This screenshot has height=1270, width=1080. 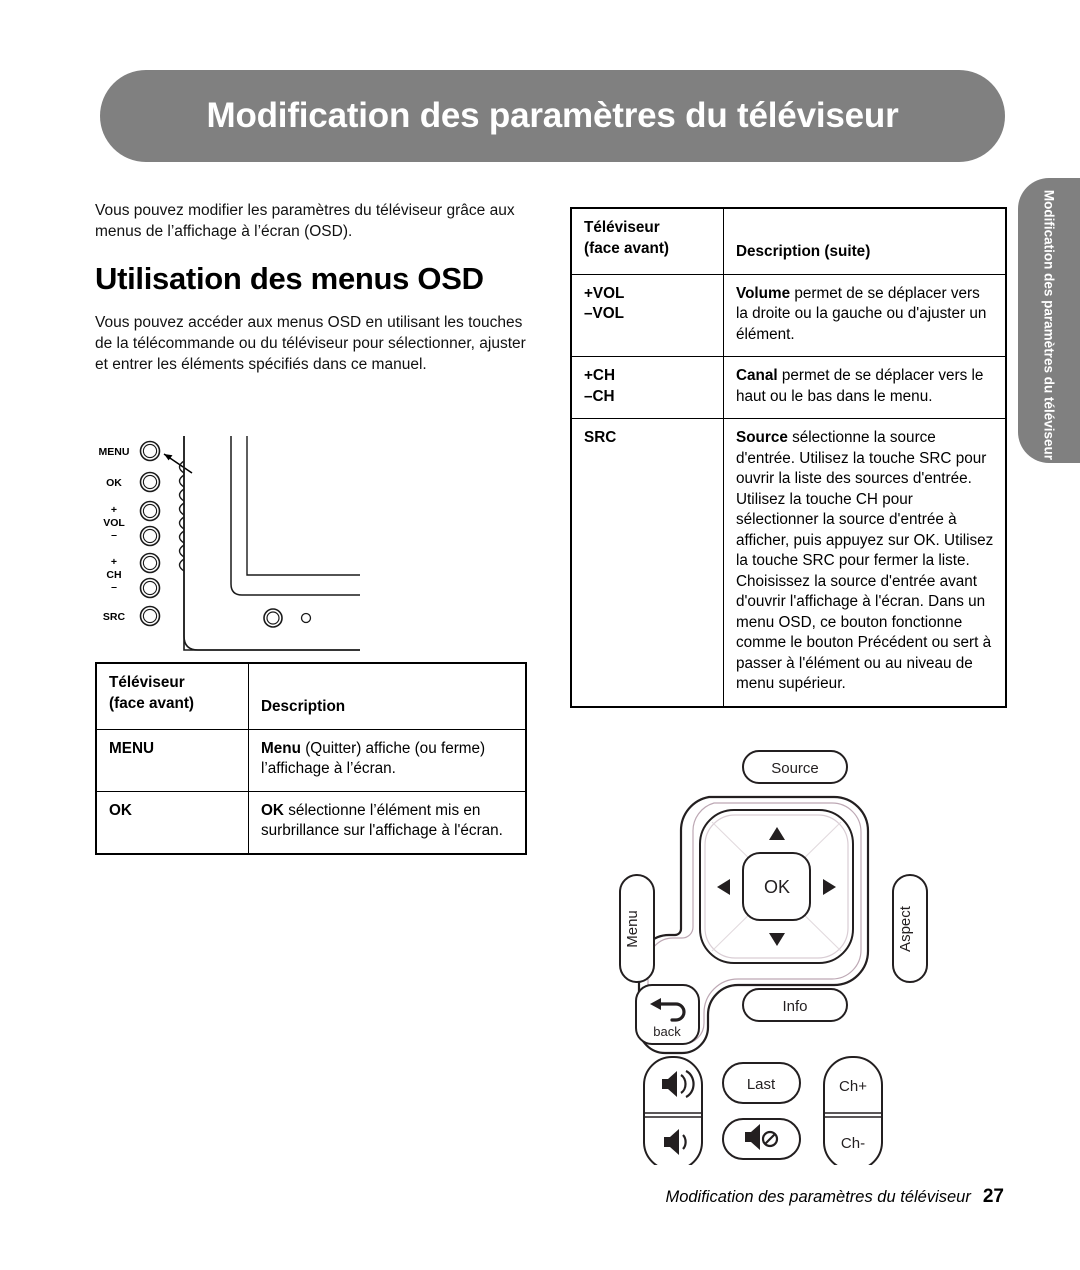 I want to click on remote-info-label: Info, so click(x=794, y=1006).